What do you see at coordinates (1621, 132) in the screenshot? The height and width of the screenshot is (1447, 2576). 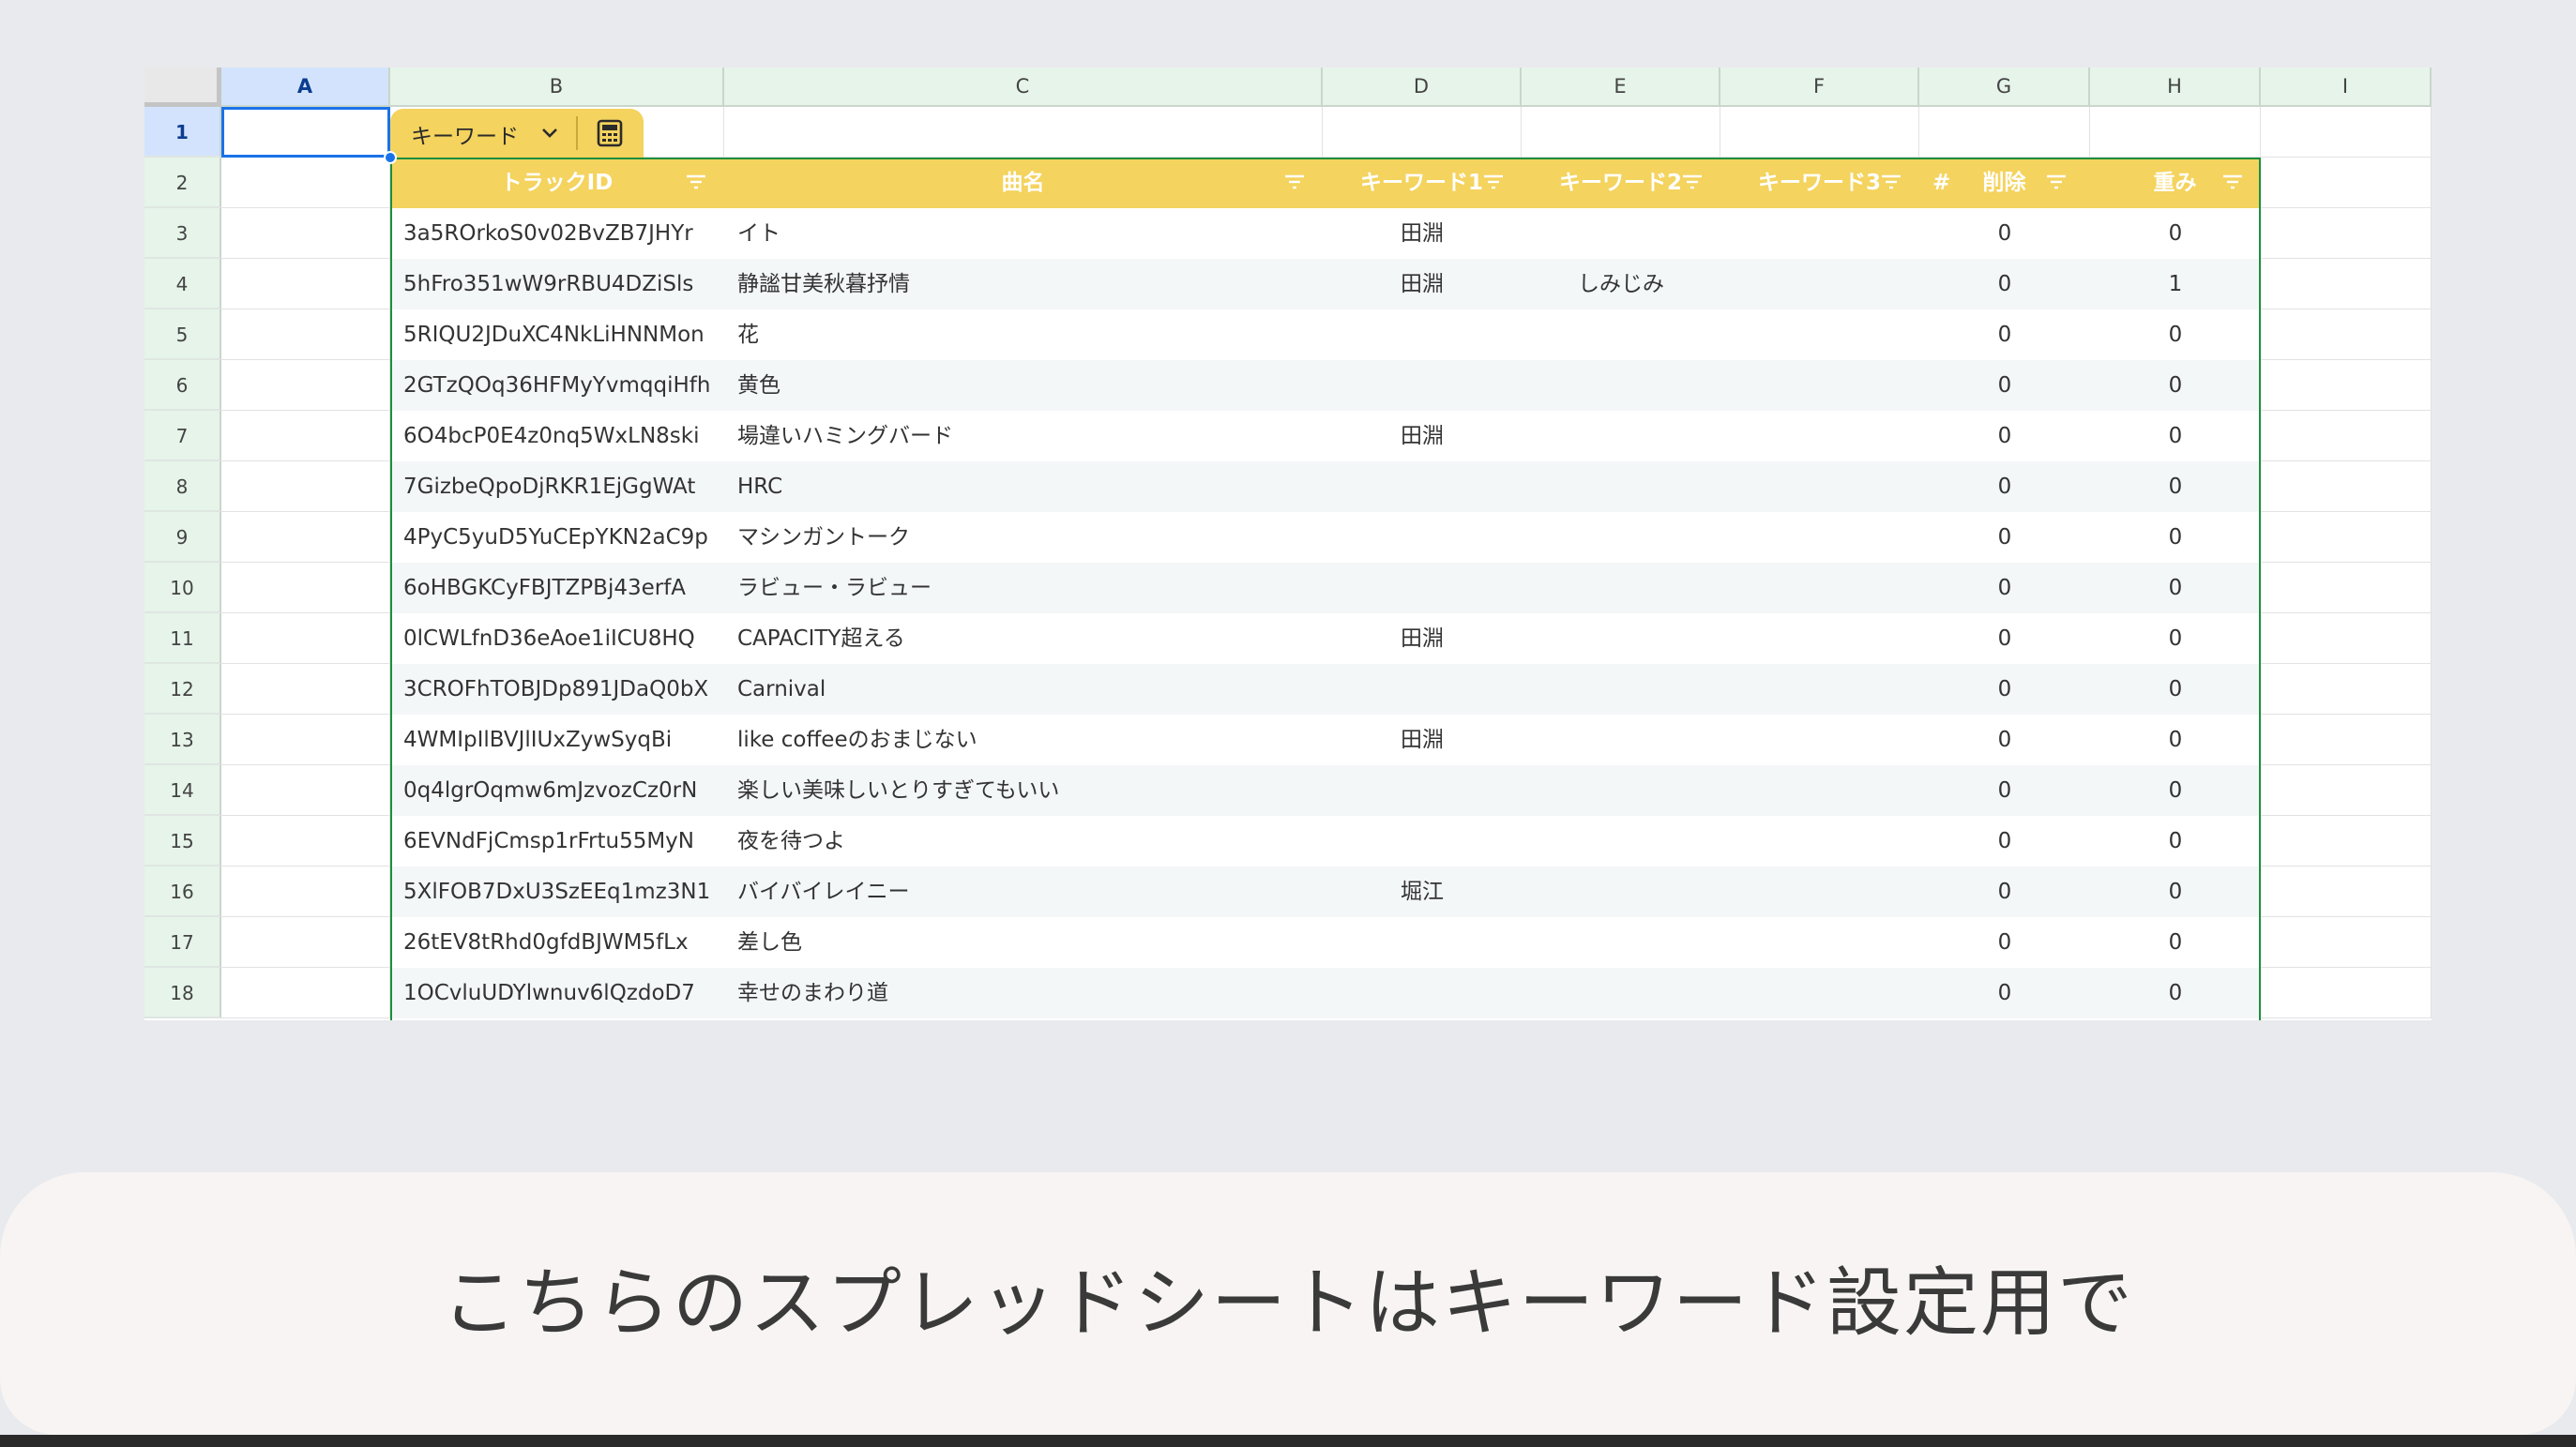 I see `cell-e1` at bounding box center [1621, 132].